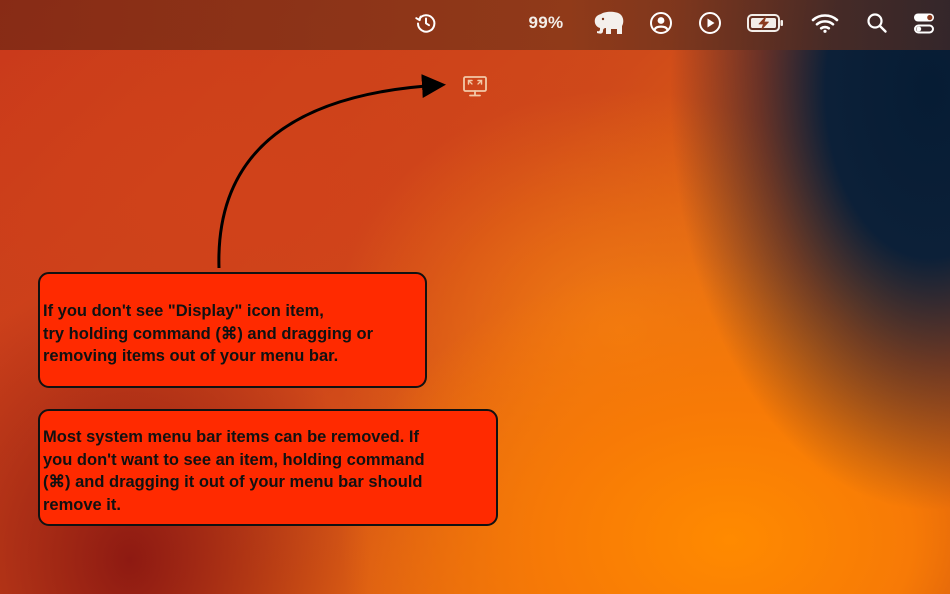  I want to click on control-center-icon, so click(924, 23).